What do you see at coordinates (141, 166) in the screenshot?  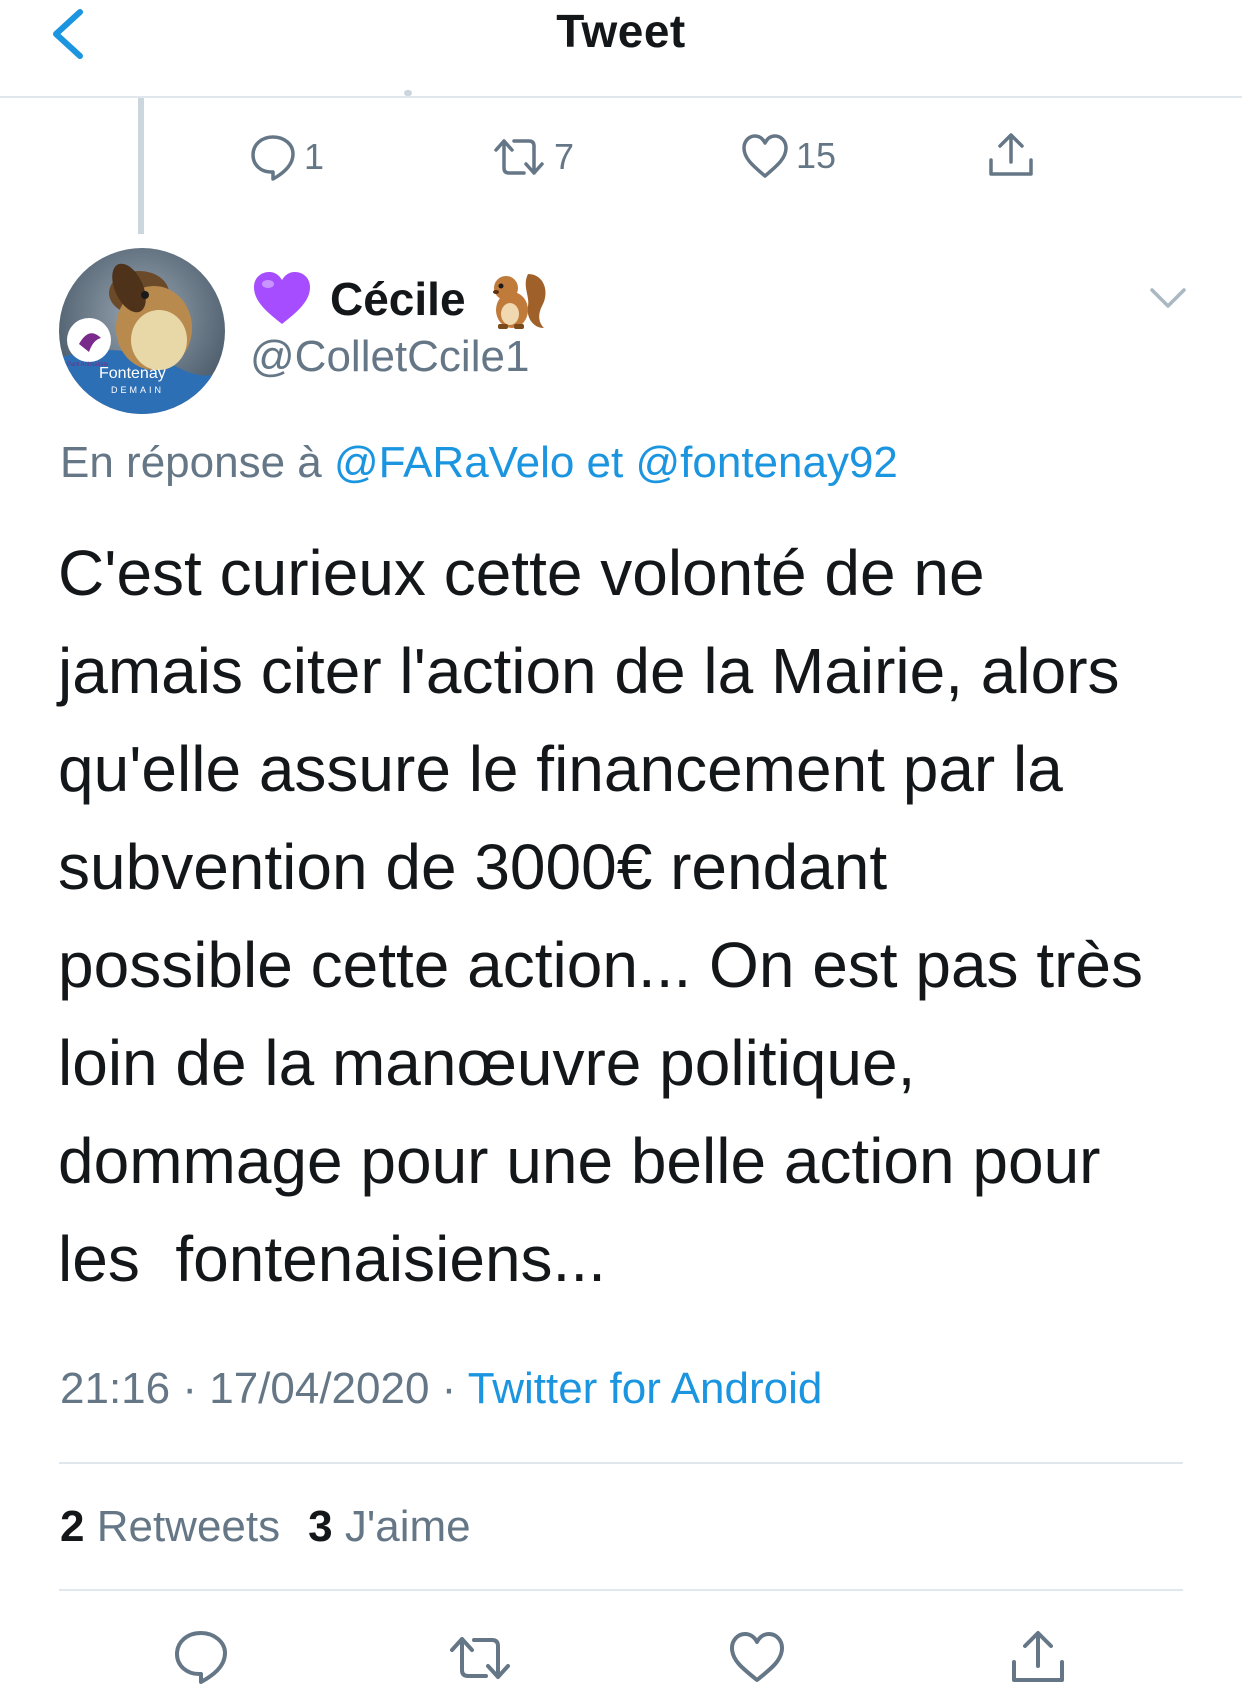 I see `thread-connector-line` at bounding box center [141, 166].